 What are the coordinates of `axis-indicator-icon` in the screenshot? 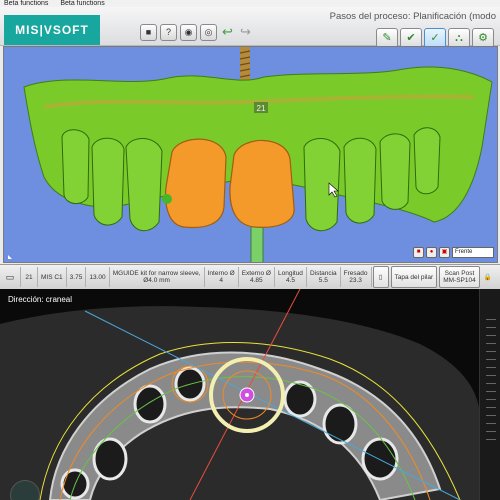 It's located at (10, 257).